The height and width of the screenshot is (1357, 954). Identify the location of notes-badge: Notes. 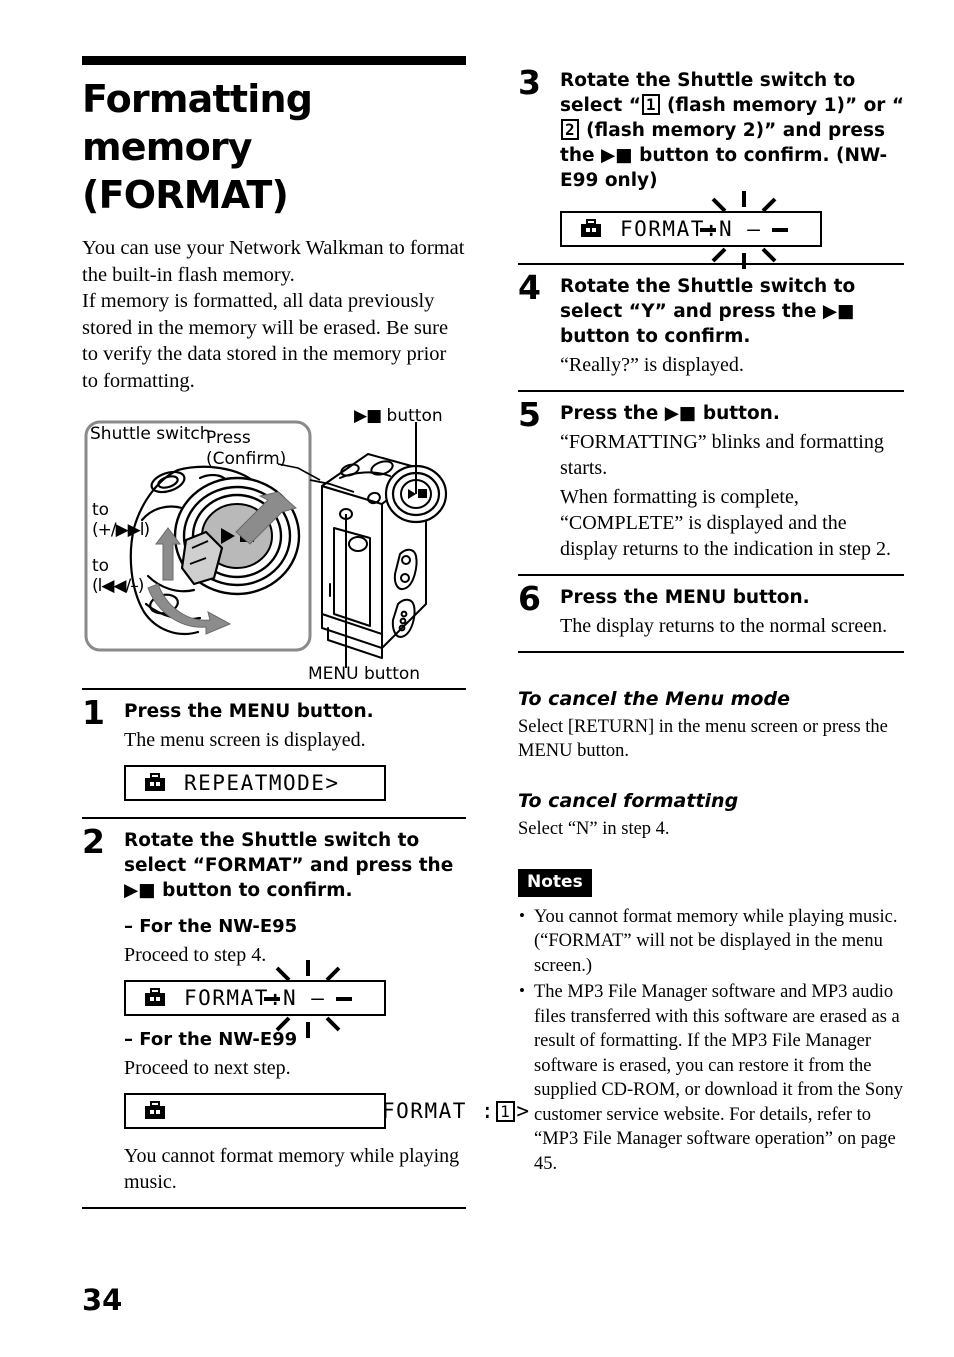
(555, 882).